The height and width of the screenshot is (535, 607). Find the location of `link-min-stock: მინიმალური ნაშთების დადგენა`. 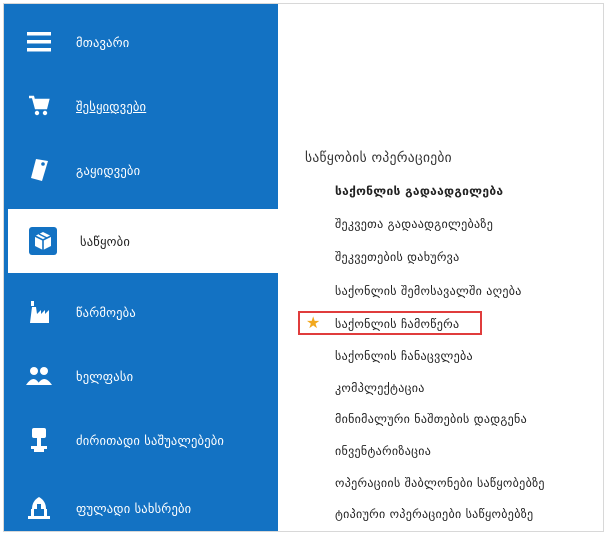

link-min-stock: მინიმალური ნაშთების დადგენა is located at coordinates (431, 419).